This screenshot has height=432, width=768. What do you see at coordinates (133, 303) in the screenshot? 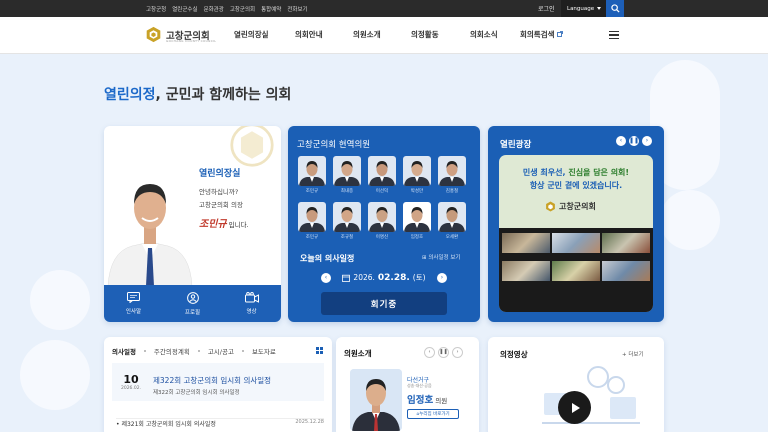
I see `greeting-button: 인사말` at bounding box center [133, 303].